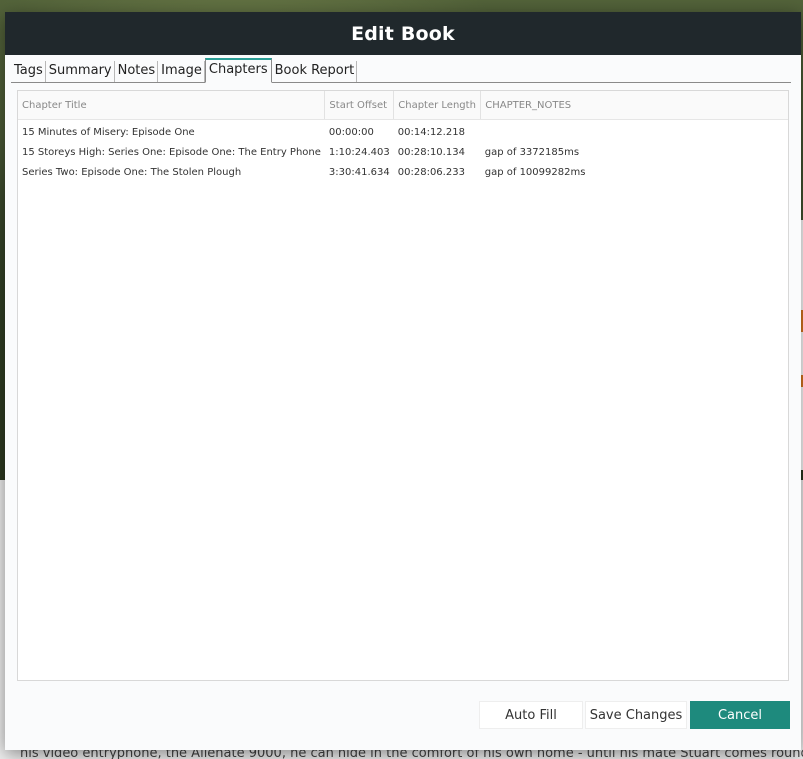 This screenshot has width=803, height=759. Describe the element at coordinates (403, 719) in the screenshot. I see `dialog-footer: Auto Fill Save Changes Cancel` at that location.